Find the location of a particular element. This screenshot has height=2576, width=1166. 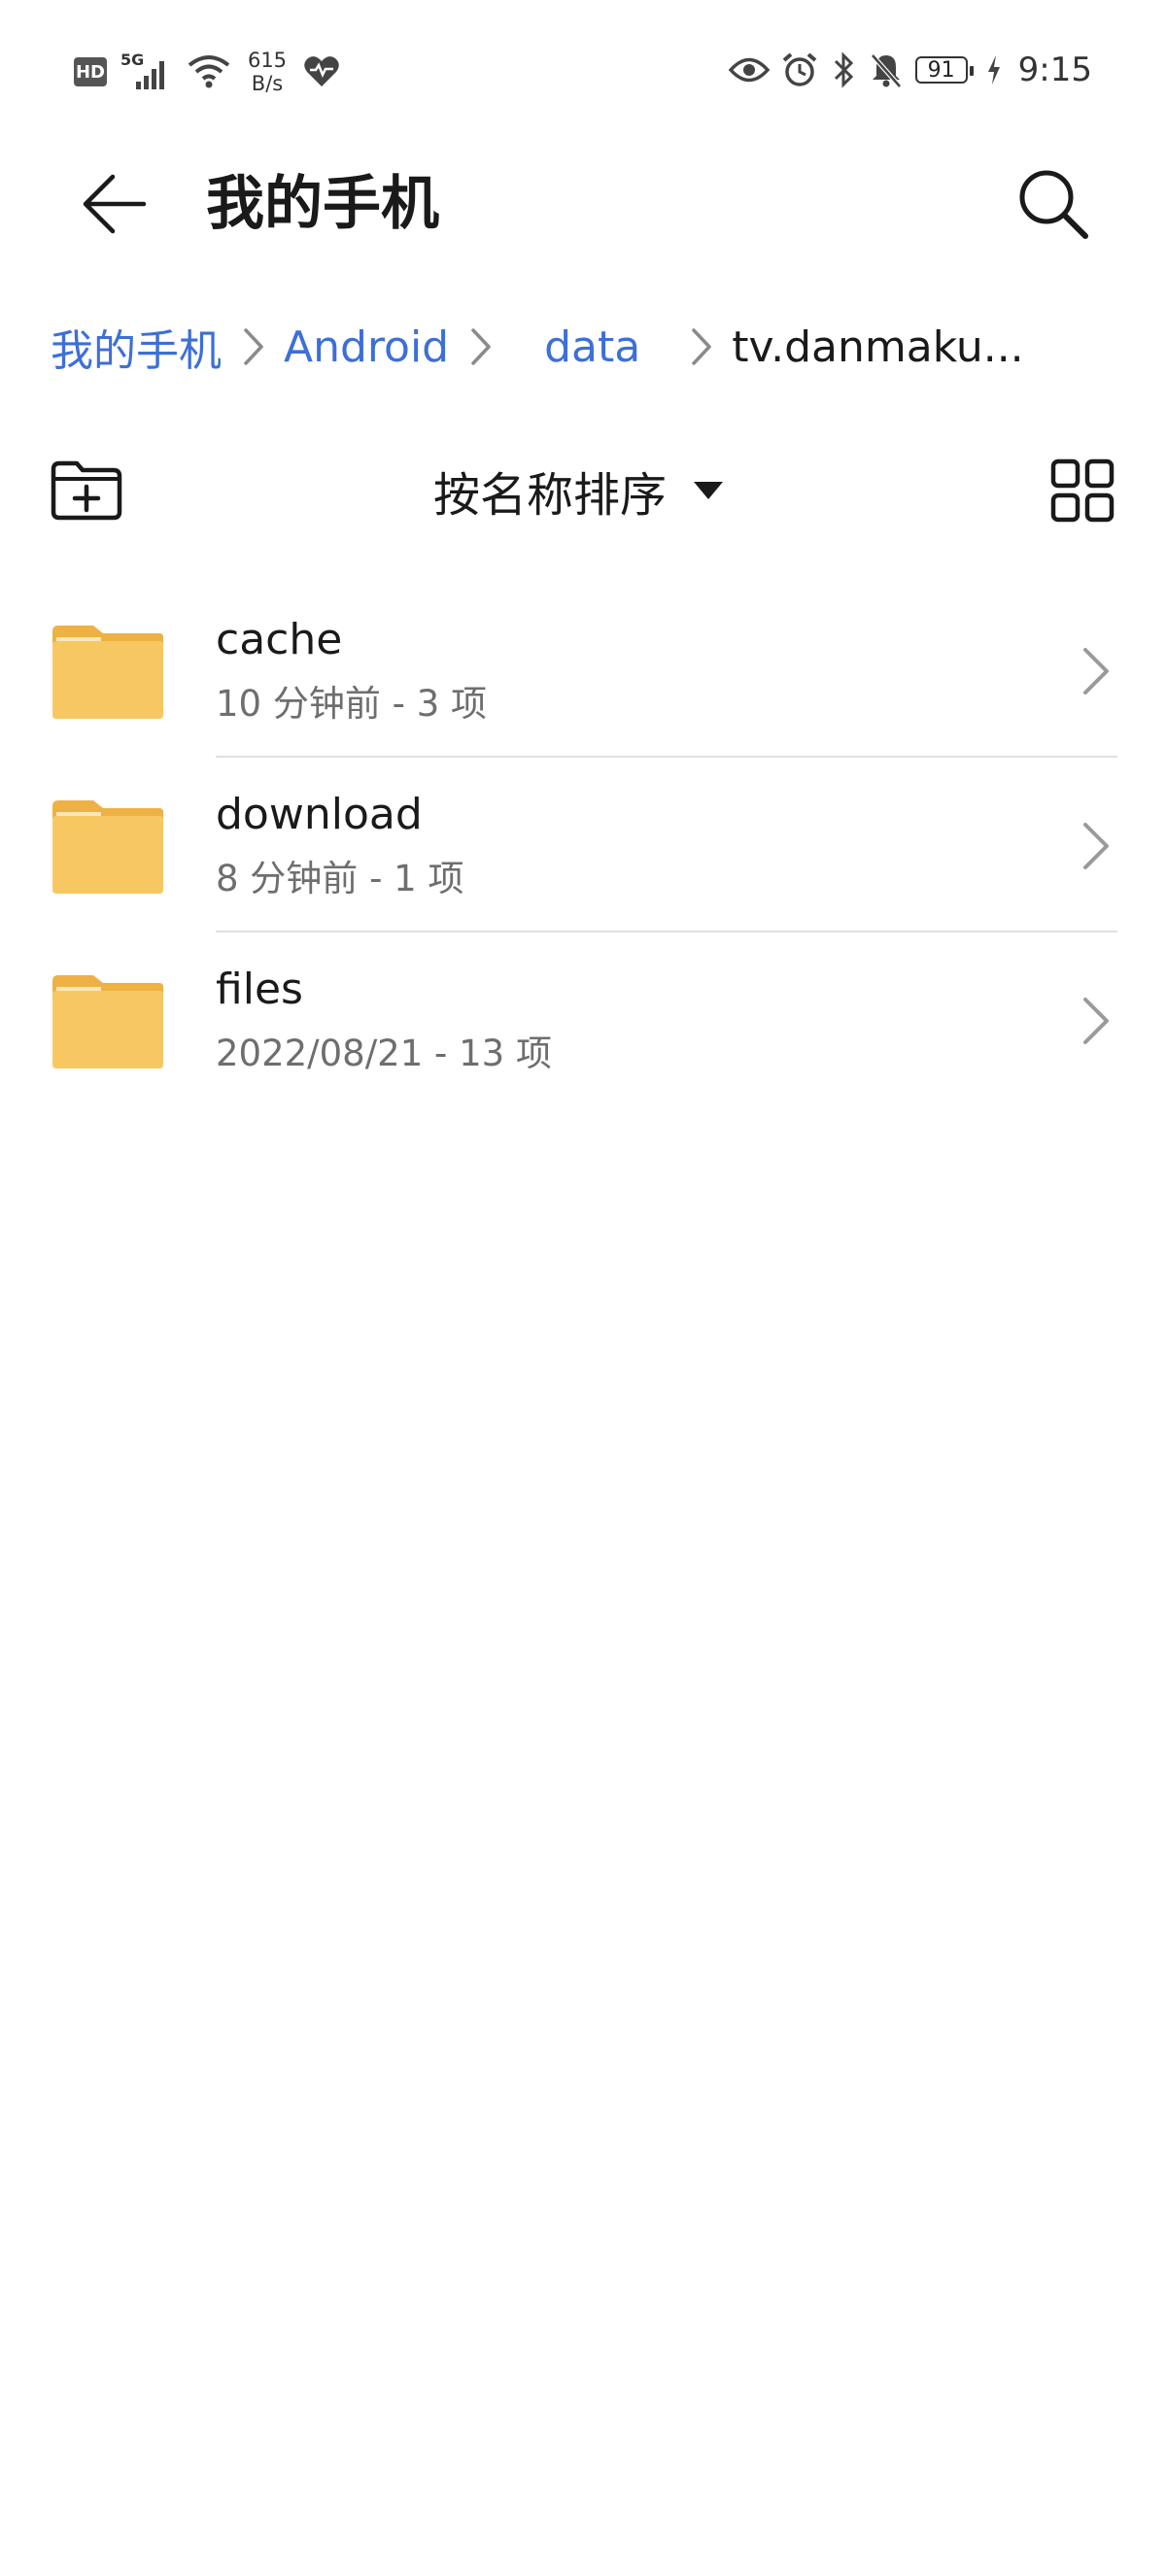

file-name: download is located at coordinates (319, 814).